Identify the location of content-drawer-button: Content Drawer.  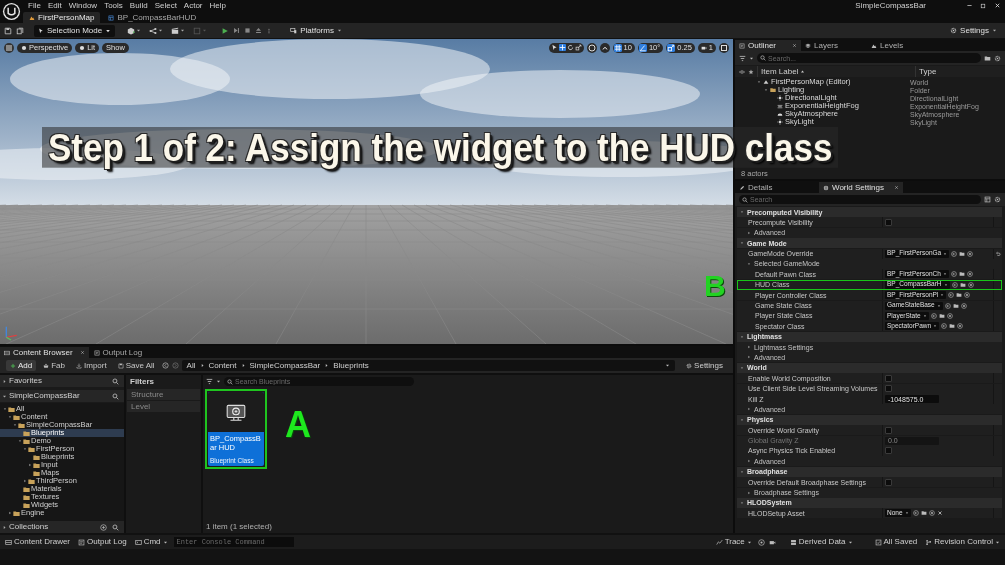
(38, 542).